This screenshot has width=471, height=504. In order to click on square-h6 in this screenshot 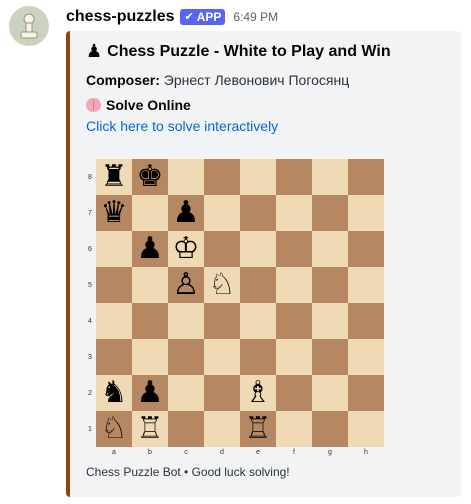, I will do `click(366, 249)`.